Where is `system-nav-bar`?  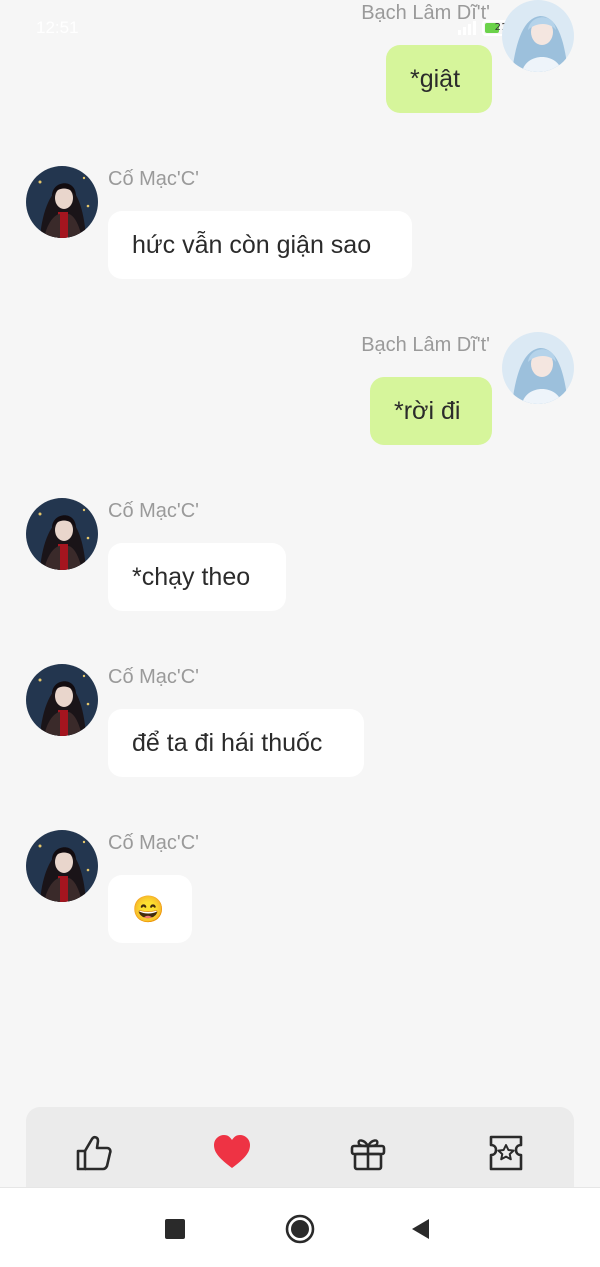
system-nav-bar is located at coordinates (300, 1227).